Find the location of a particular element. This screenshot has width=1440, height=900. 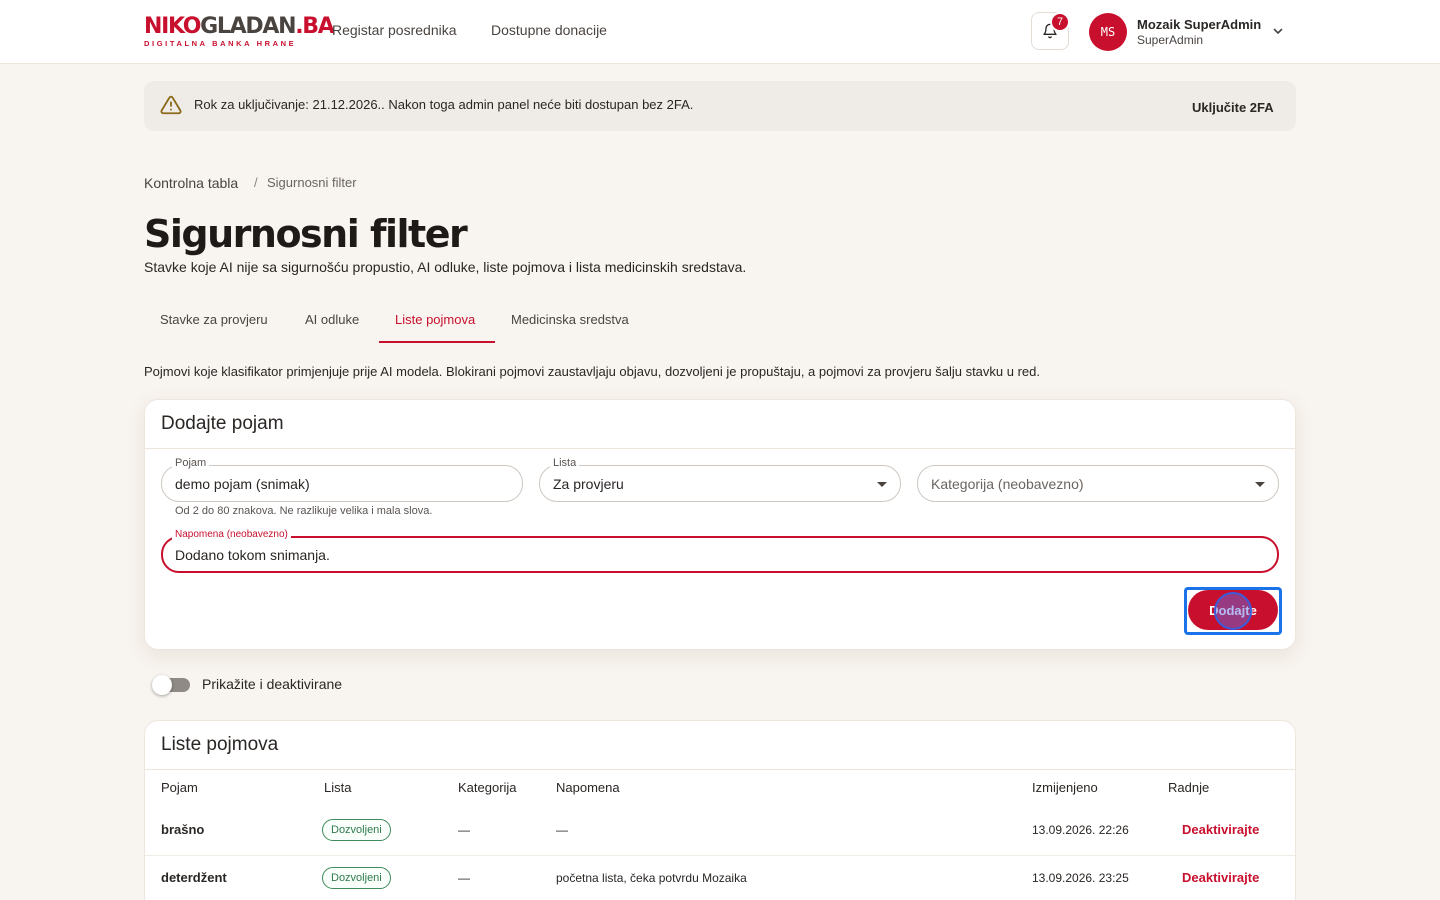

logo-part-3: .BA is located at coordinates (315, 26).